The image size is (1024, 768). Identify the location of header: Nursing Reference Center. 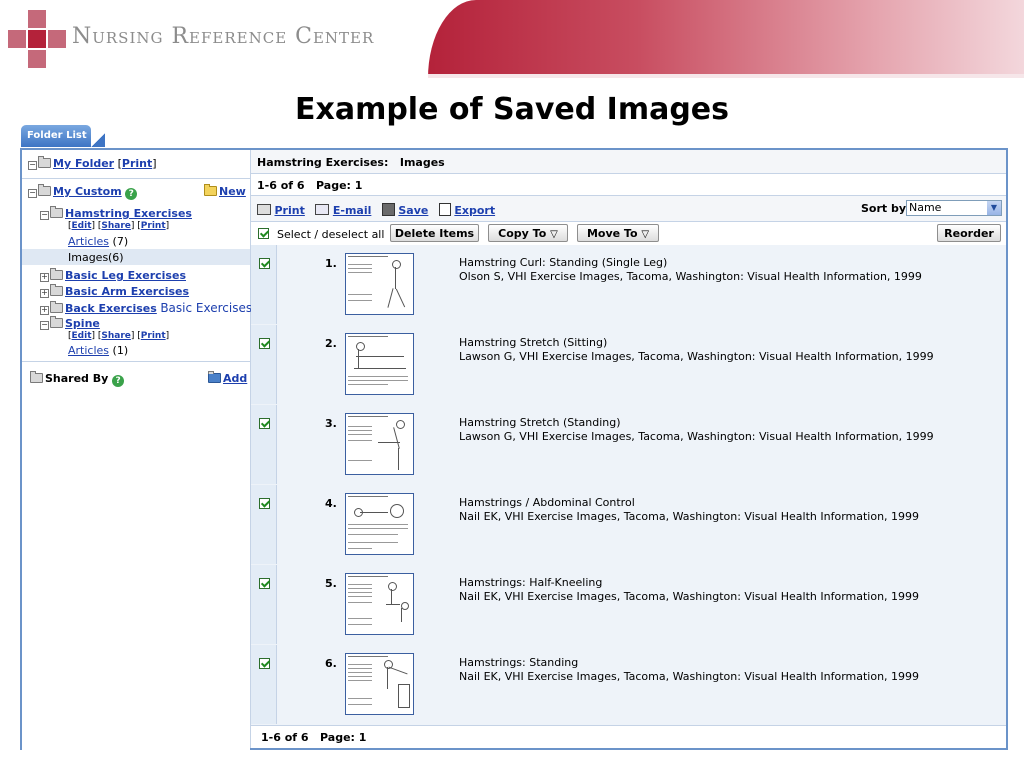
(512, 40).